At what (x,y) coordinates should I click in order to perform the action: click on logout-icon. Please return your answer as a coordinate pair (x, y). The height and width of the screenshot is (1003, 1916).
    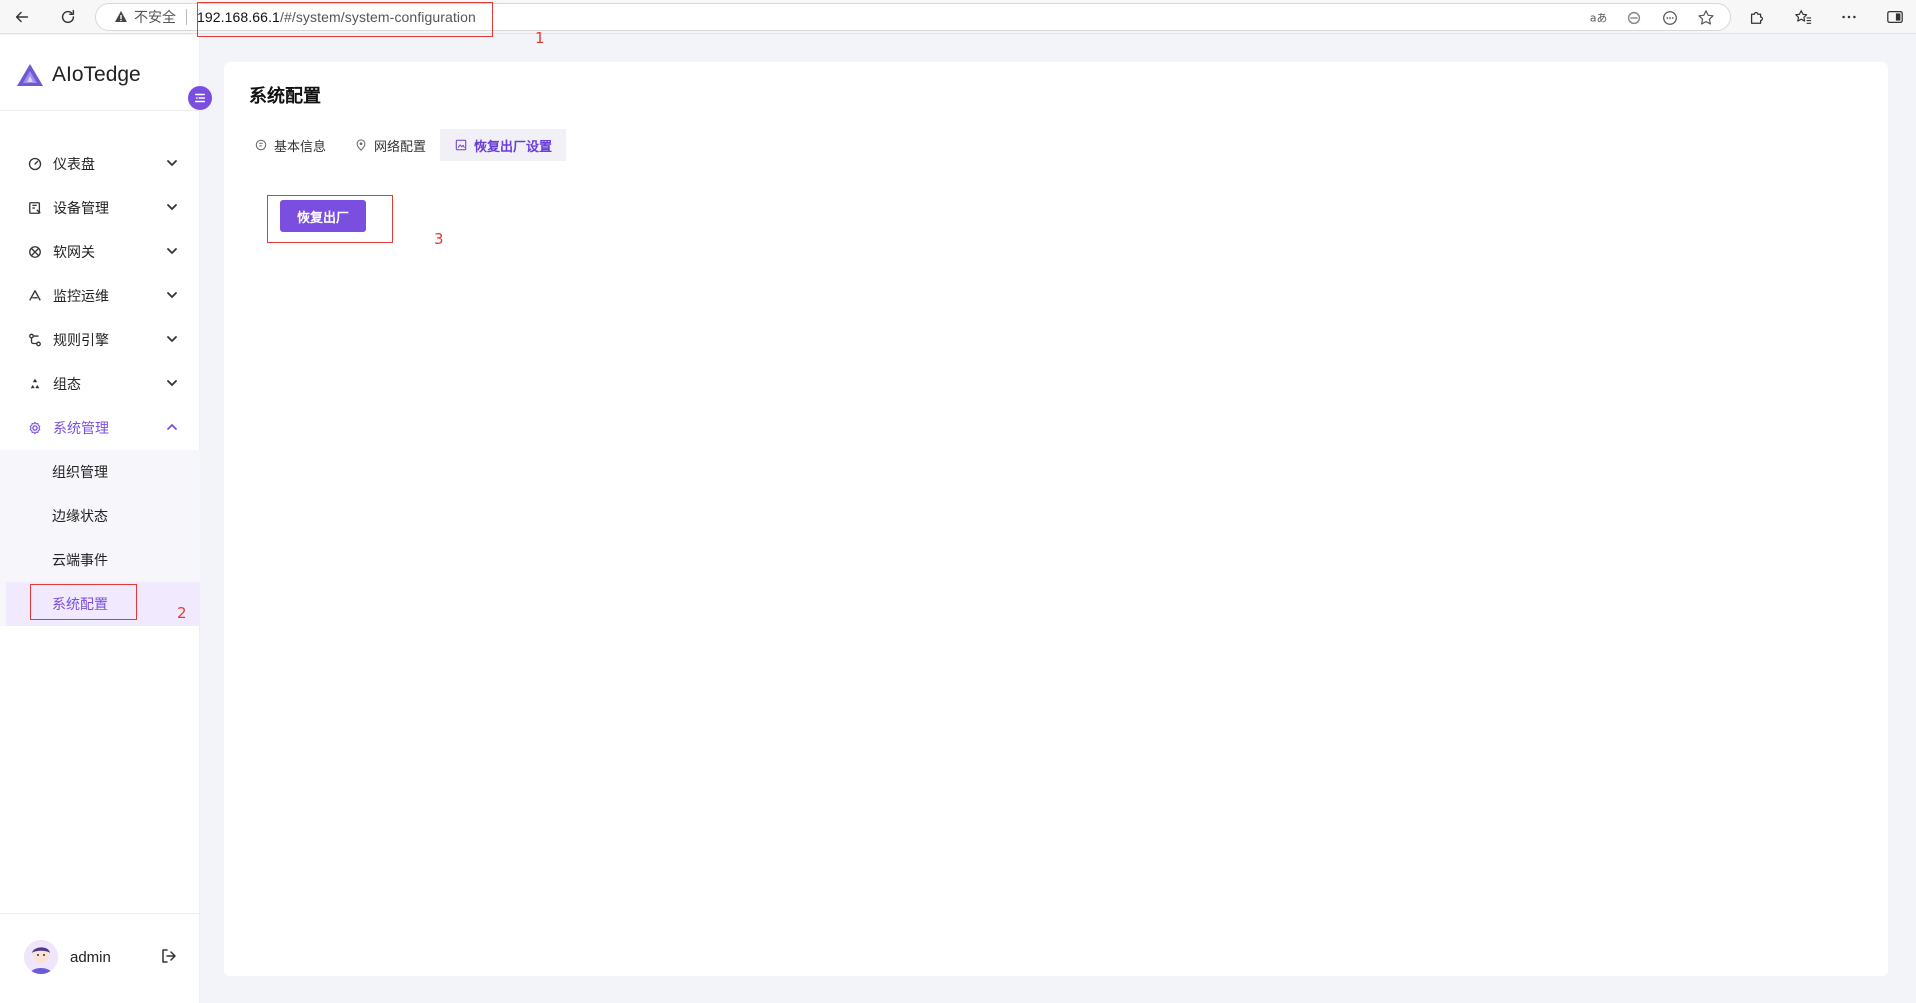
    Looking at the image, I should click on (169, 956).